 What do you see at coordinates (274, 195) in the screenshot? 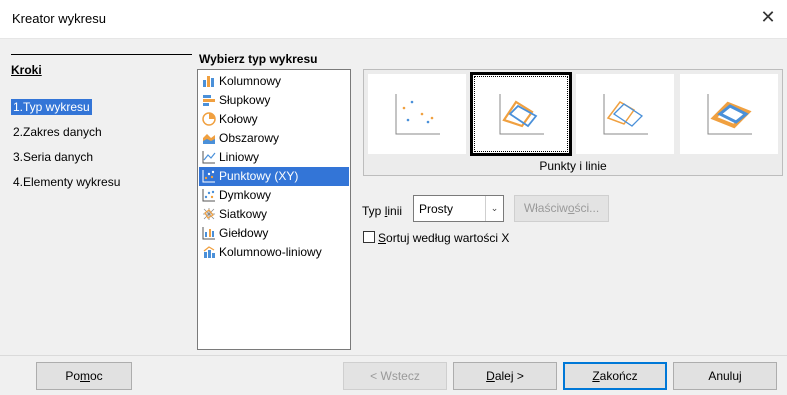
I see `chart-type-item: Dymkowy` at bounding box center [274, 195].